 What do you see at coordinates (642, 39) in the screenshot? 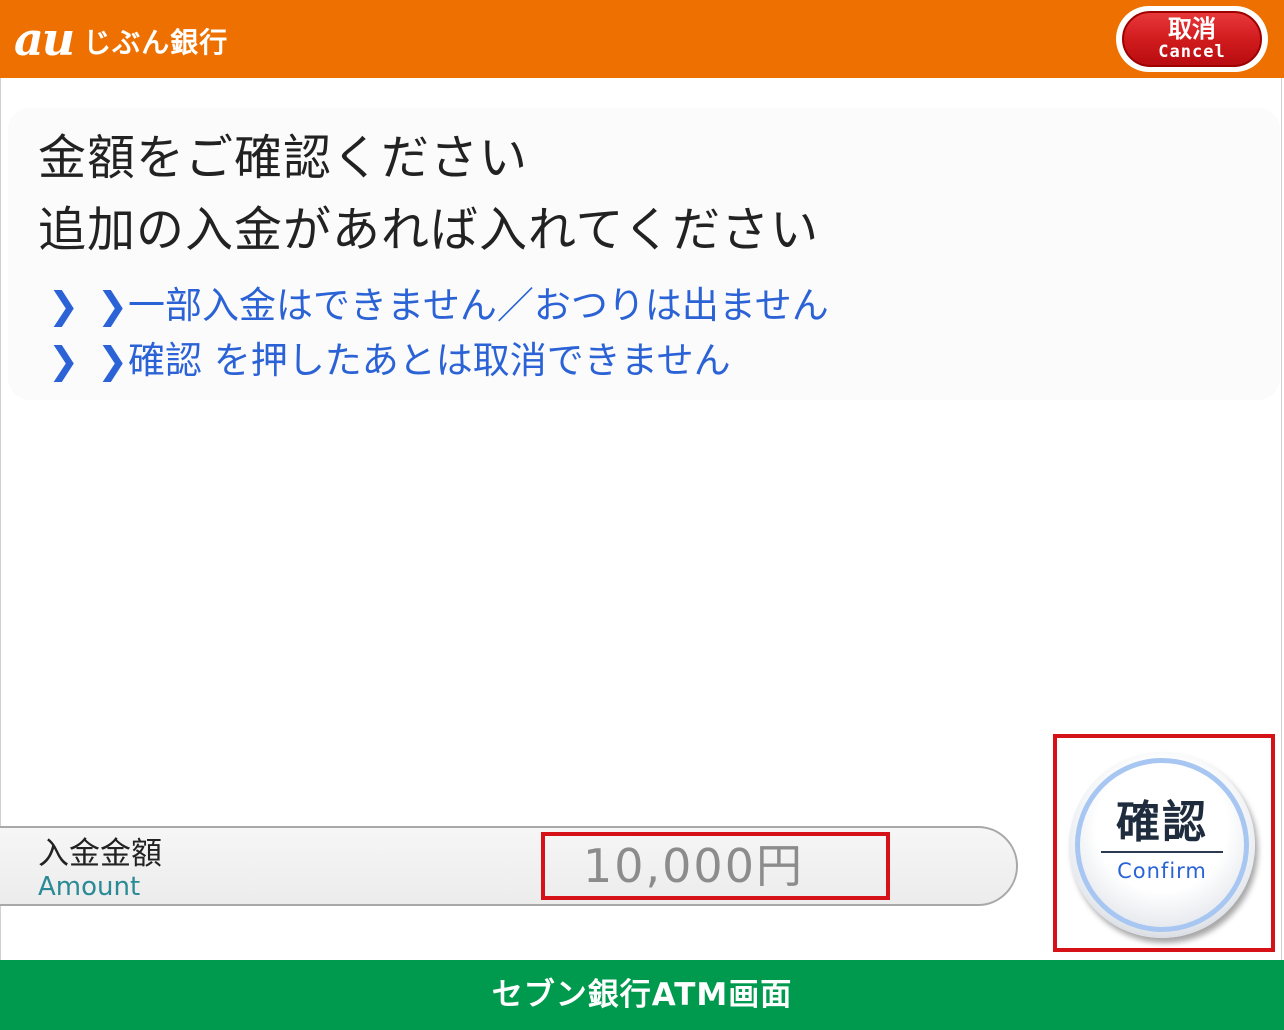
I see `header-bar: au じぶん銀行 取消 Cancel` at bounding box center [642, 39].